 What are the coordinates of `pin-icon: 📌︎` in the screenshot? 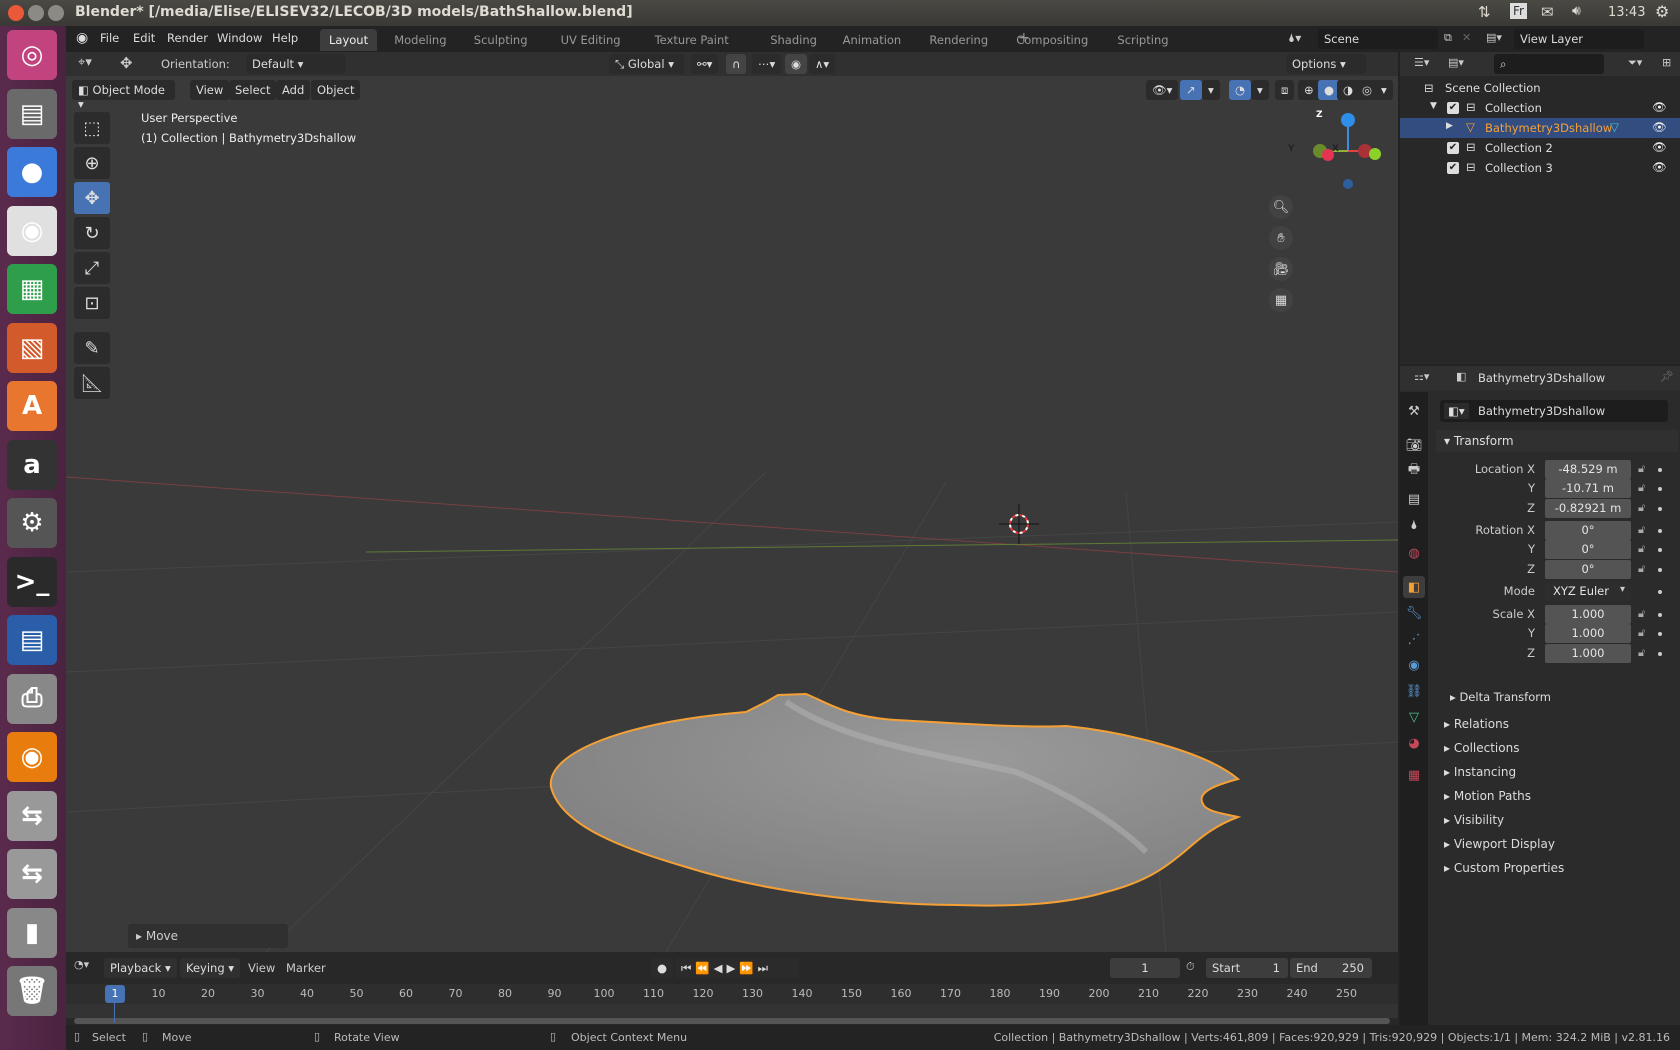 It's located at (1667, 376).